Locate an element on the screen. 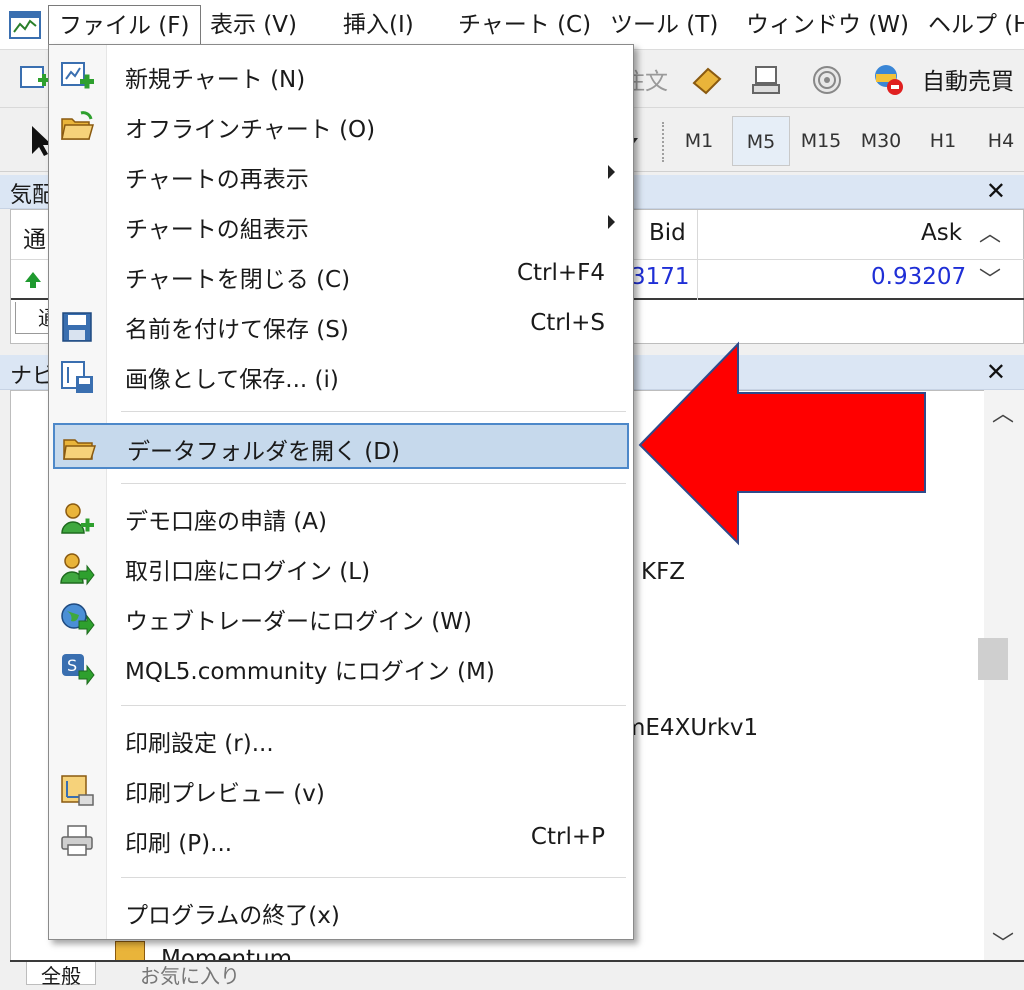 The height and width of the screenshot is (990, 1024). save-icon is located at coordinates (77, 327).